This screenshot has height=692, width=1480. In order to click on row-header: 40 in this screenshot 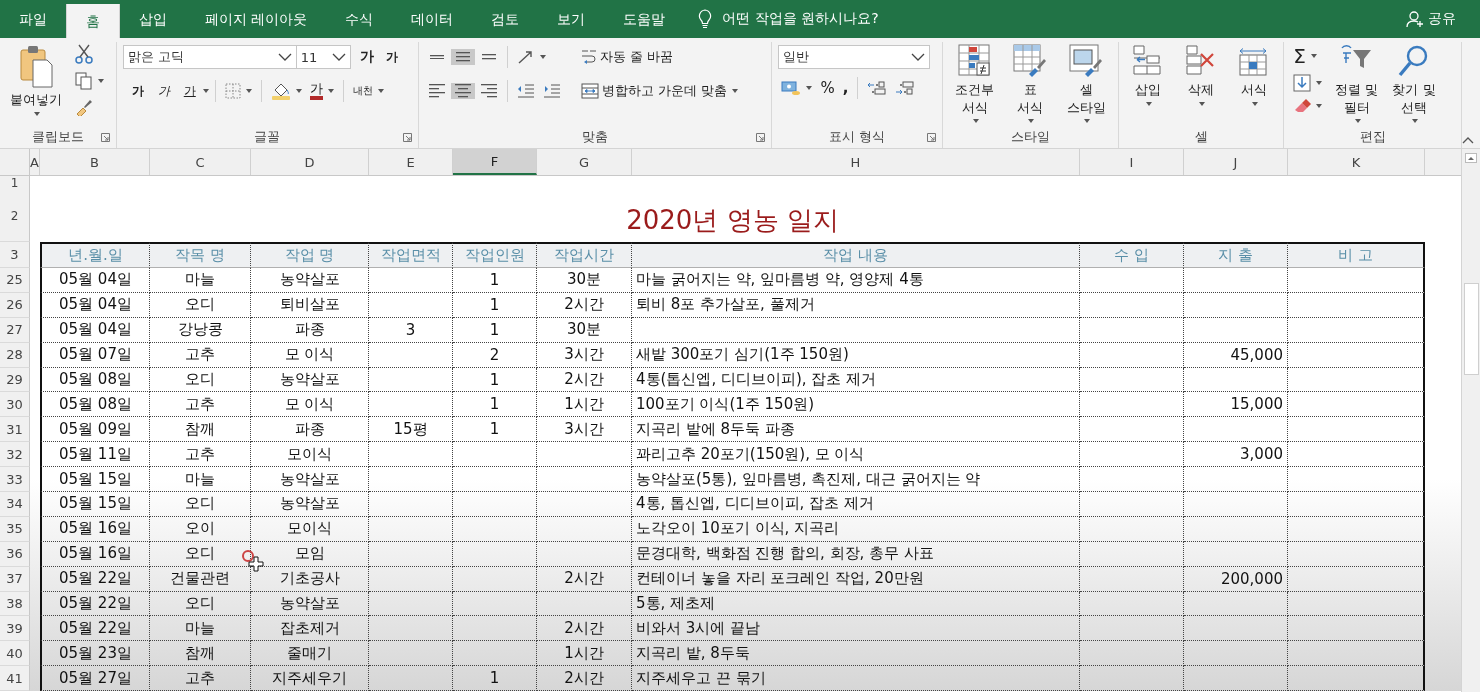, I will do `click(15, 654)`.